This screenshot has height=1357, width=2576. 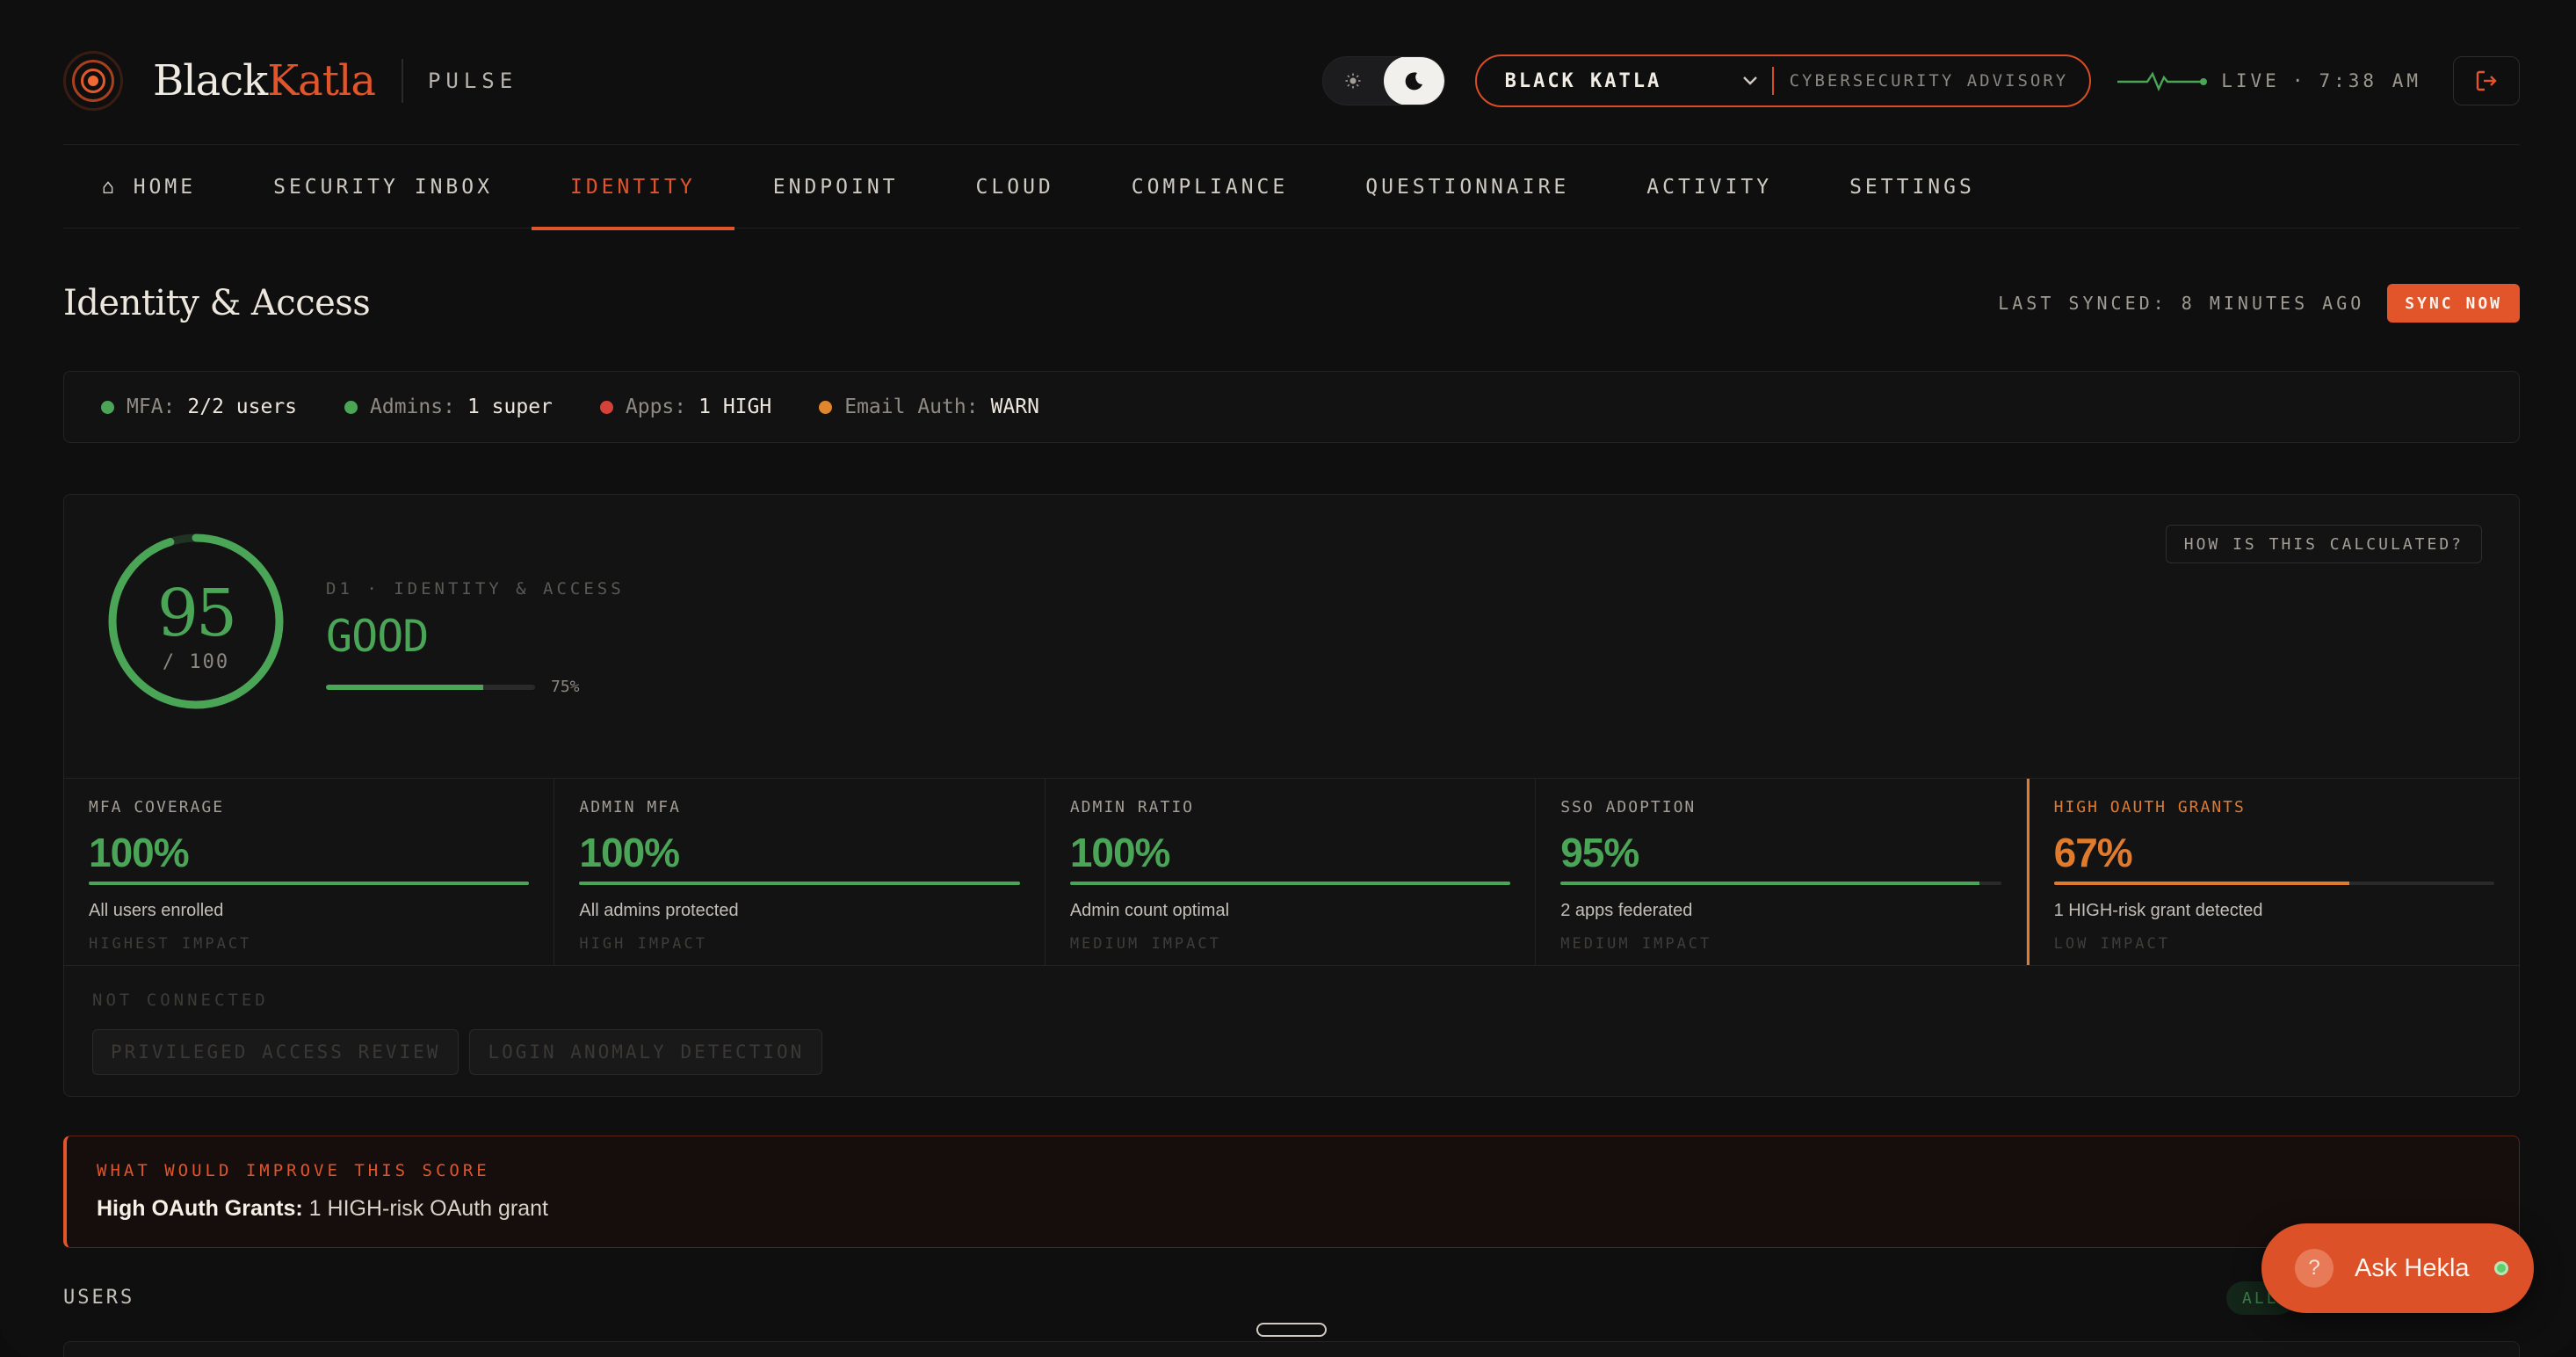 I want to click on not-connected-chip: PRIVILEGED ACCESS REVIEW, so click(x=275, y=1052).